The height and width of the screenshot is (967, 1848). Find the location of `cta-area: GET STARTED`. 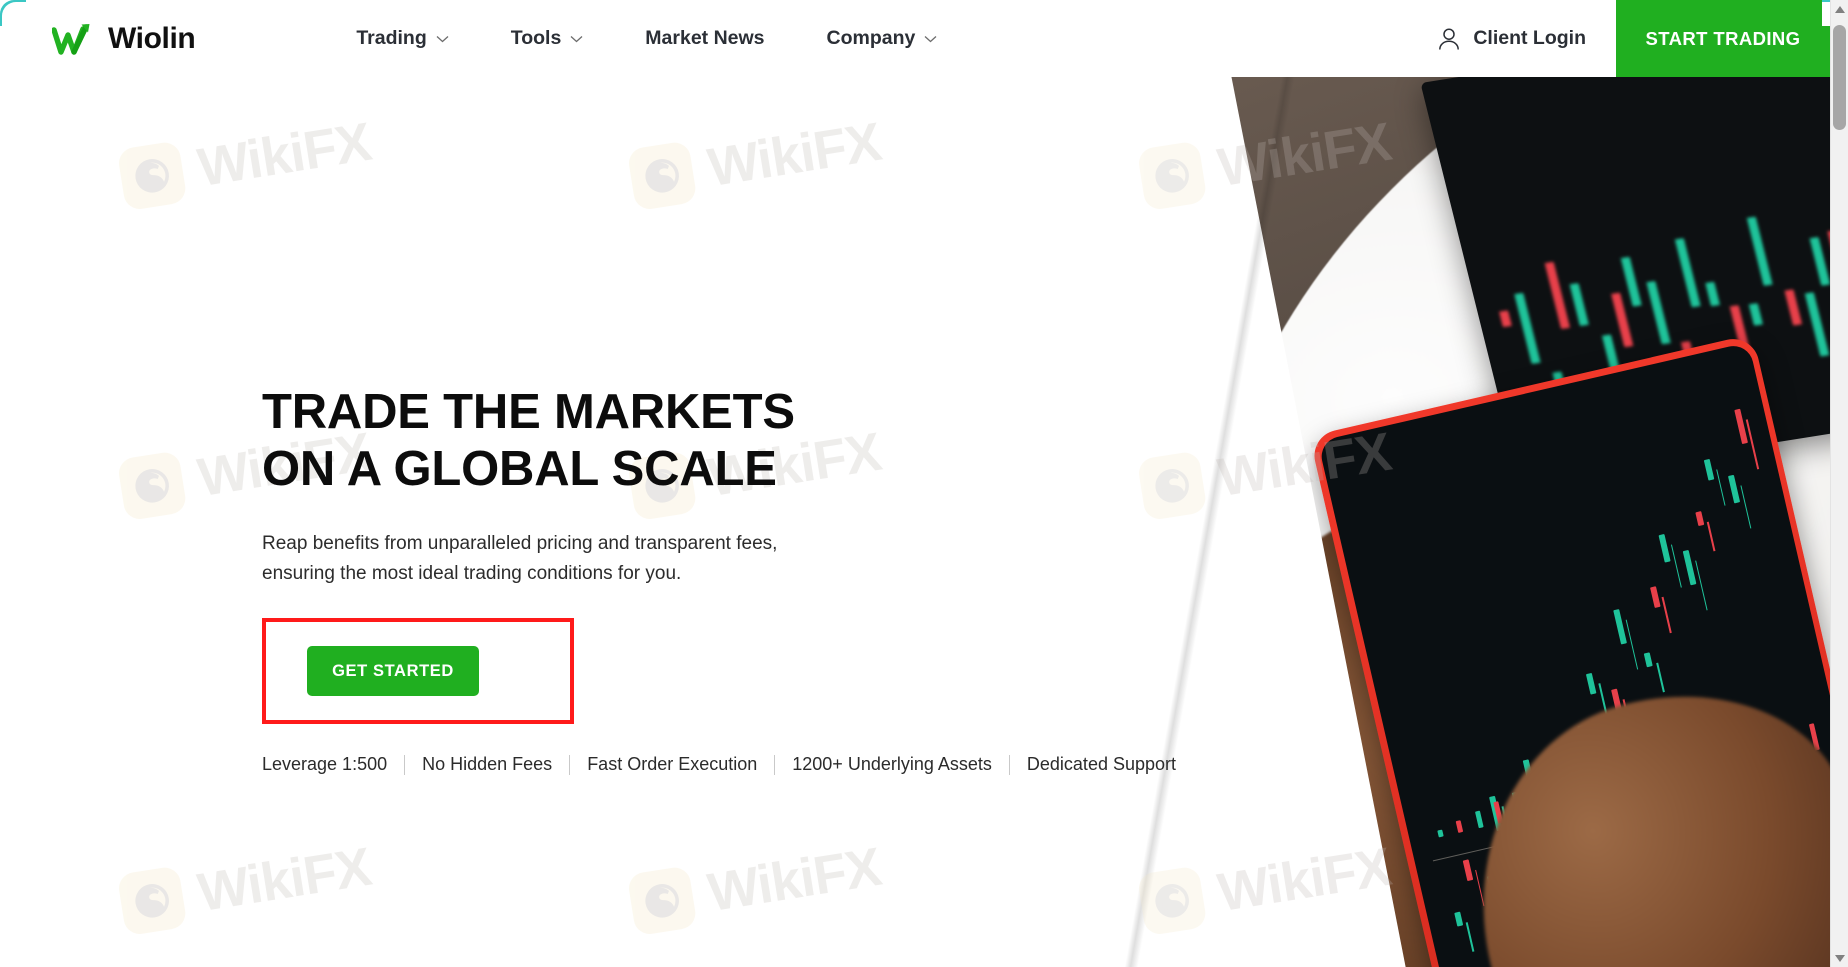

cta-area: GET STARTED is located at coordinates (418, 671).